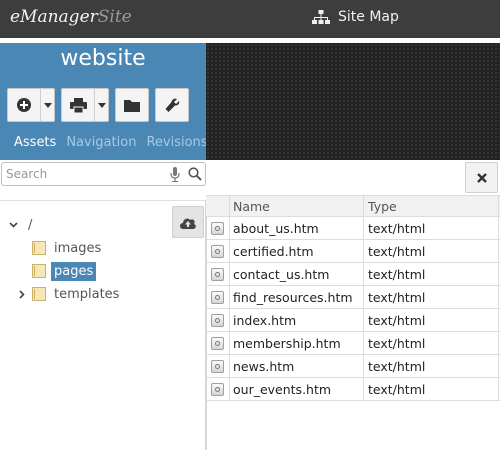 Image resolution: width=500 pixels, height=450 pixels. What do you see at coordinates (321, 17) in the screenshot?
I see `sitemap-icon` at bounding box center [321, 17].